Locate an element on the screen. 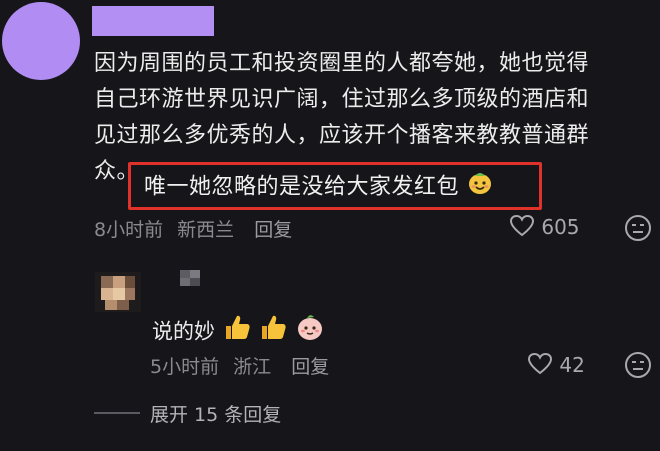  reply-reply-button: 回复 is located at coordinates (310, 367).